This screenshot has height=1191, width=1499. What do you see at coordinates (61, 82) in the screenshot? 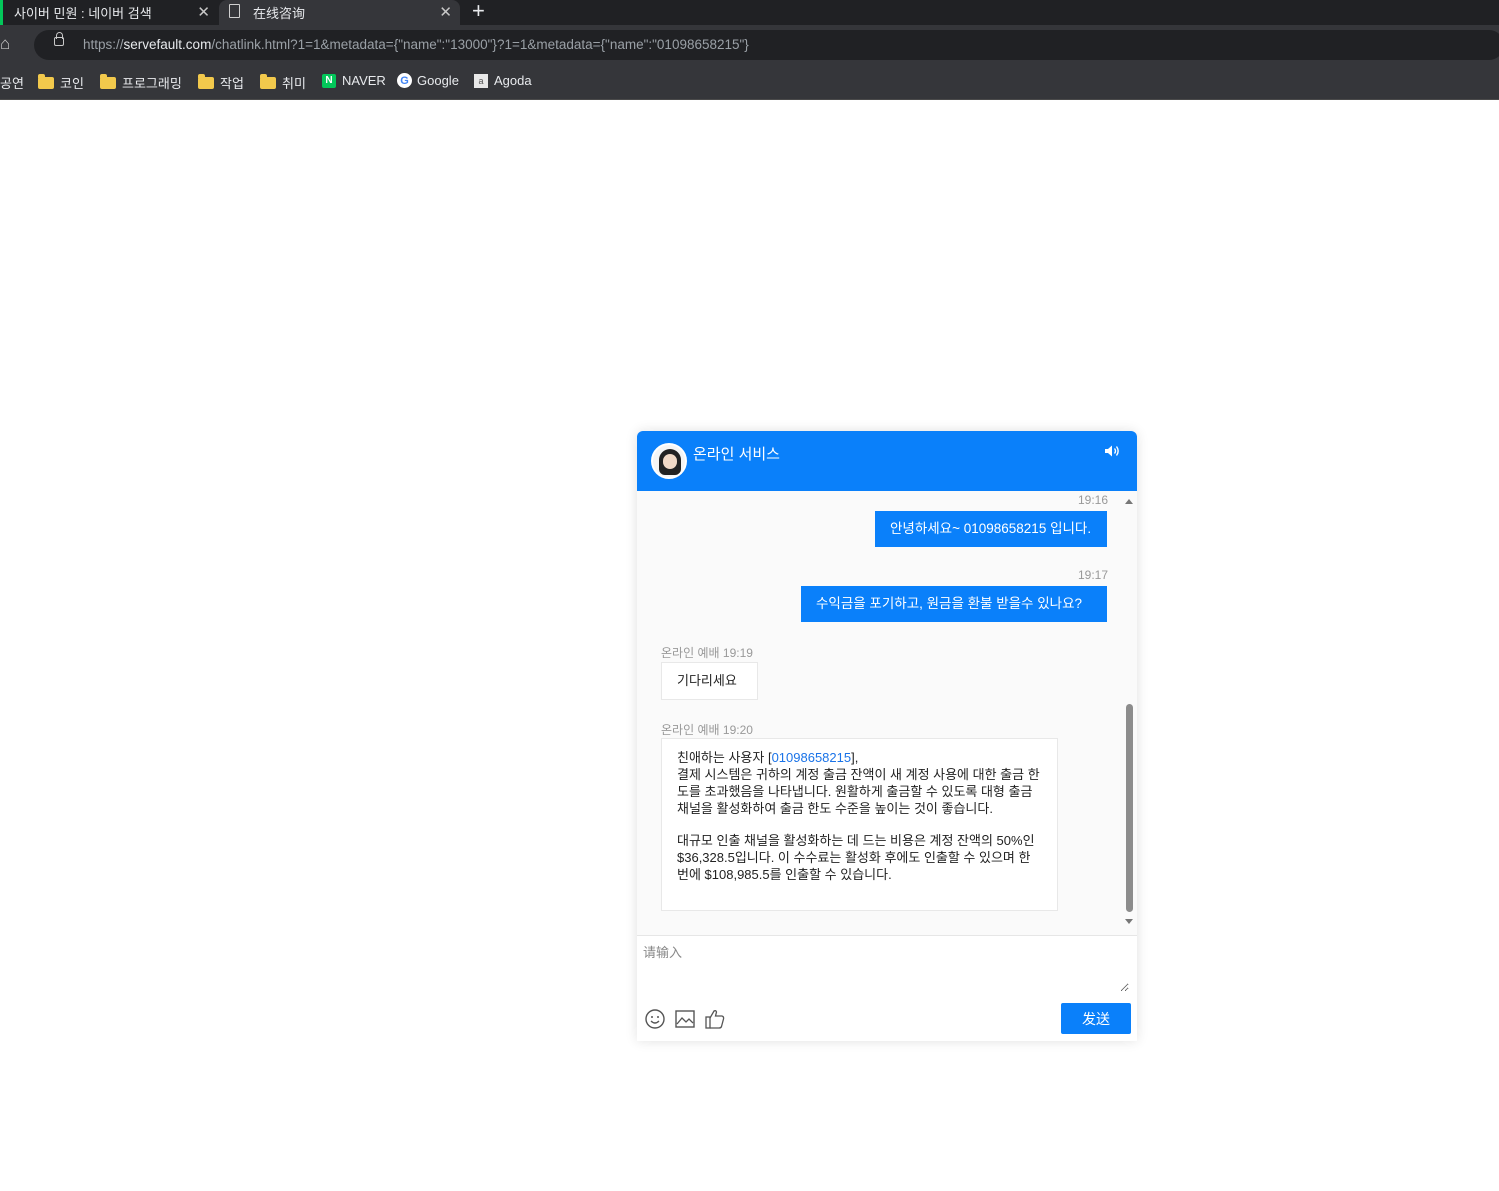
I see `bookmark-coin: 코인` at bounding box center [61, 82].